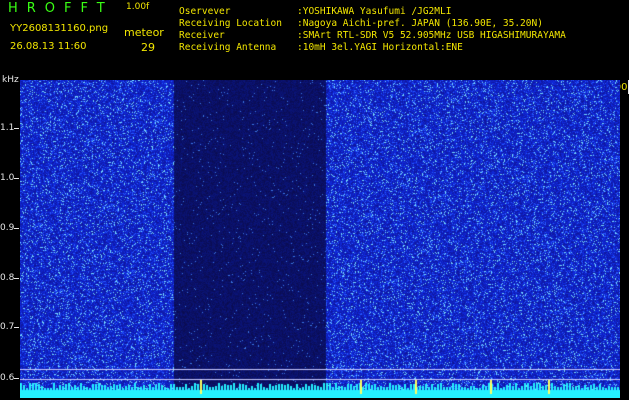  I want to click on capture-datetime: 26.08.13 11:60, so click(48, 46).